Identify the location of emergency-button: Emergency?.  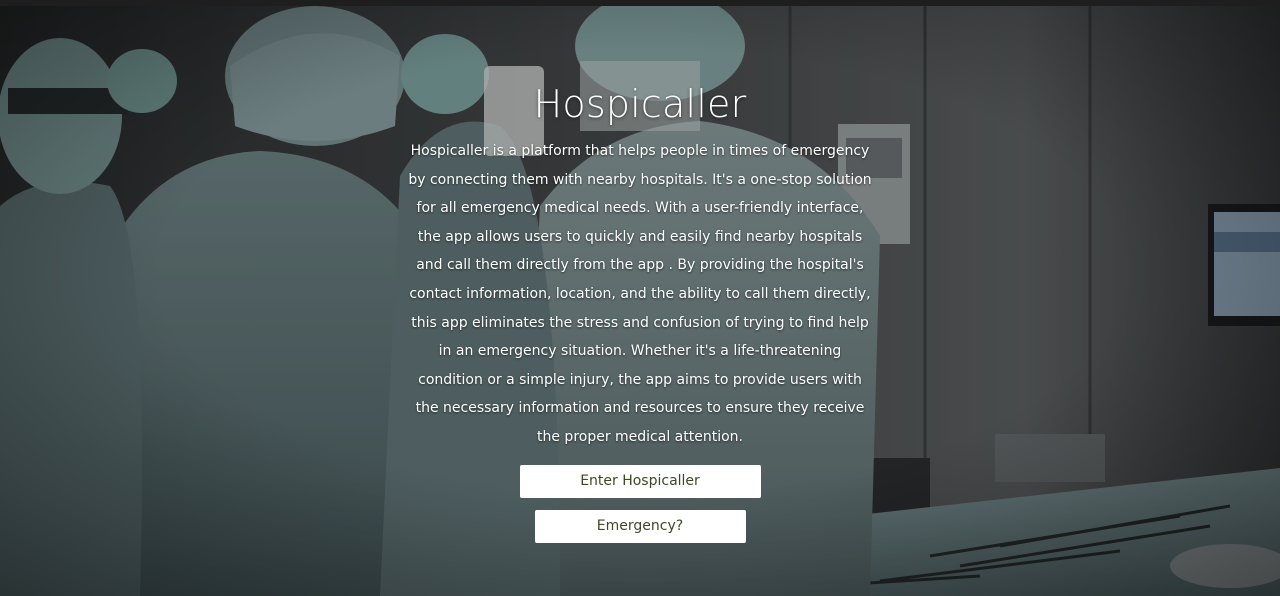
(640, 526).